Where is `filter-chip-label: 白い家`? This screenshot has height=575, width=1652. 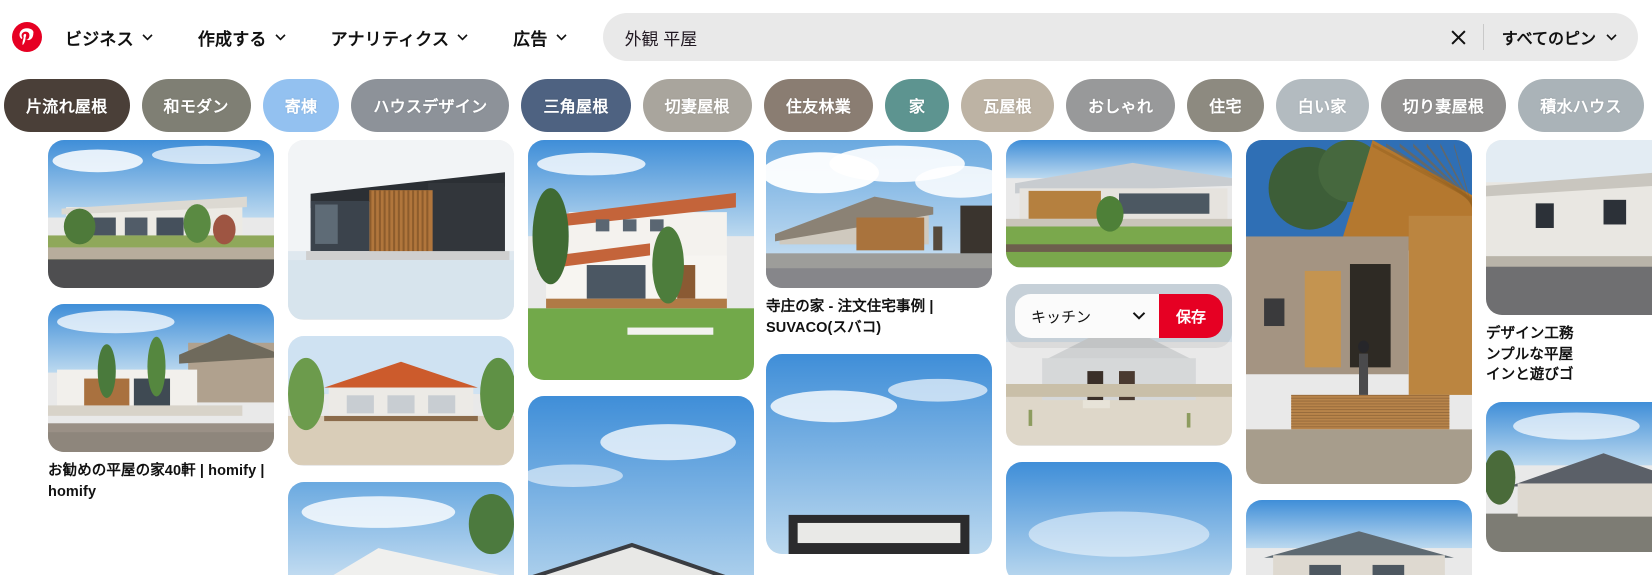
filter-chip-label: 白い家 is located at coordinates (1322, 107).